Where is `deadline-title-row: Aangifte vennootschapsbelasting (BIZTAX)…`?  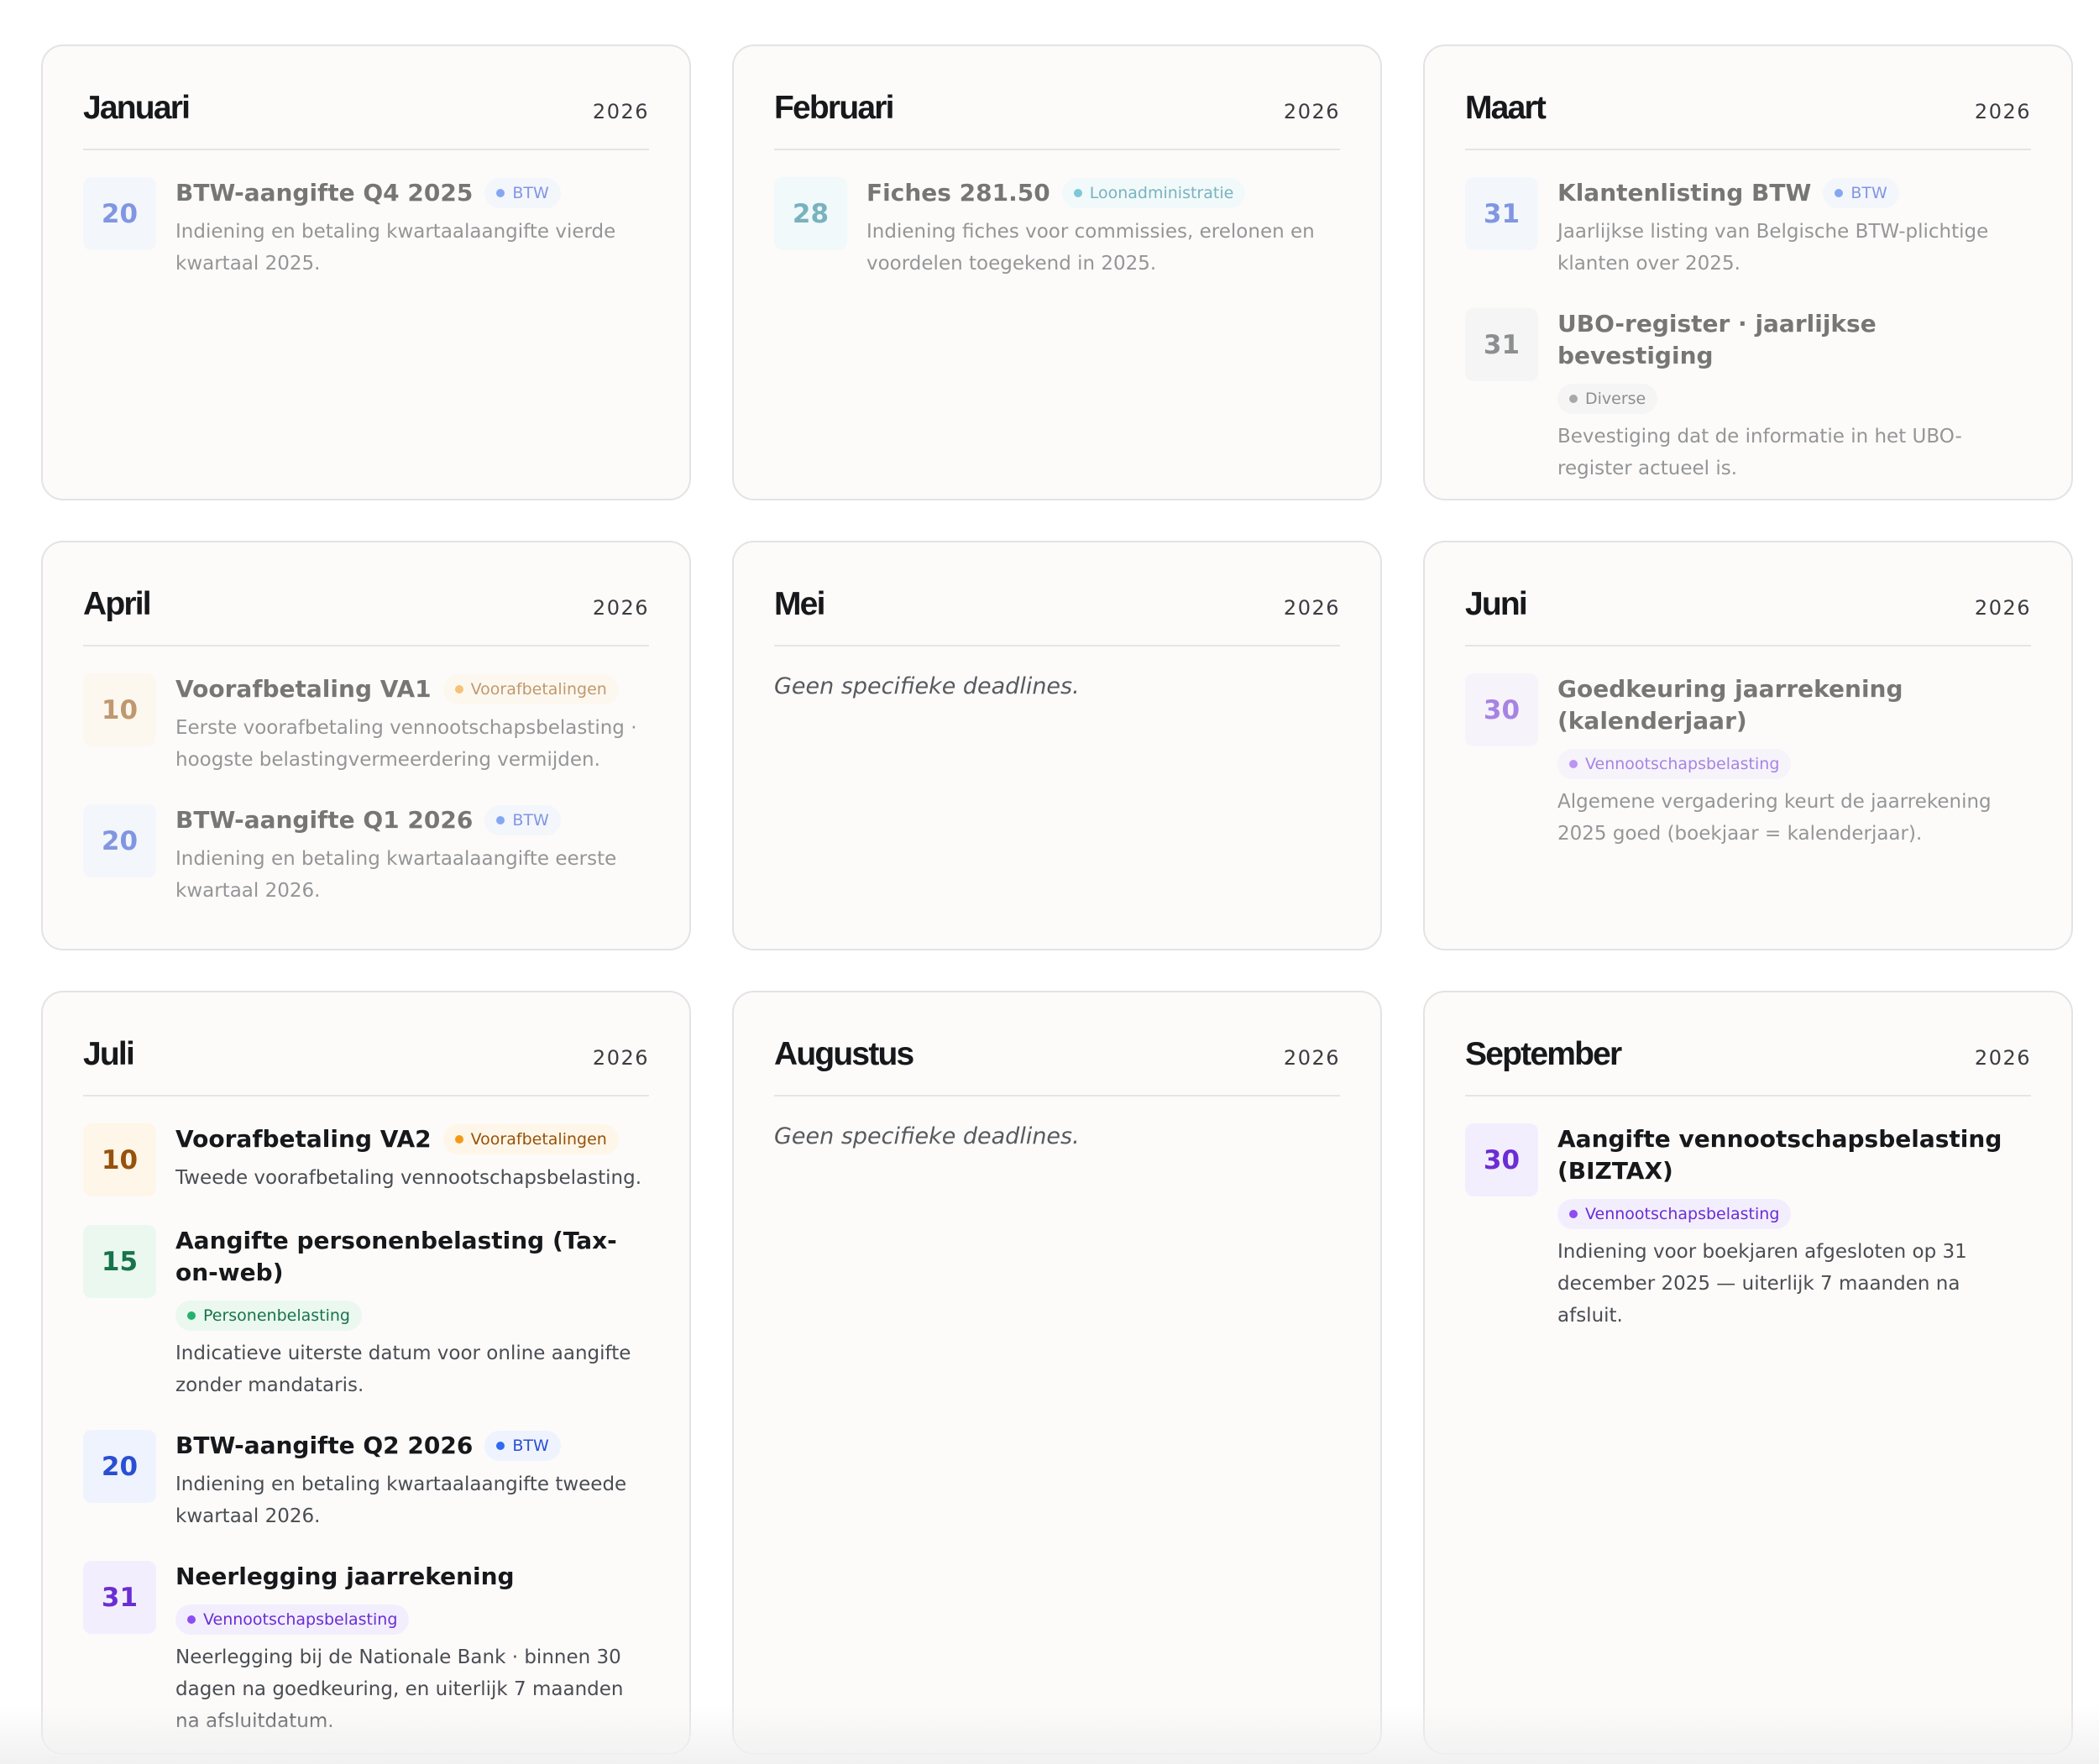 deadline-title-row: Aangifte vennootschapsbelasting (BIZTAX)… is located at coordinates (1794, 1176).